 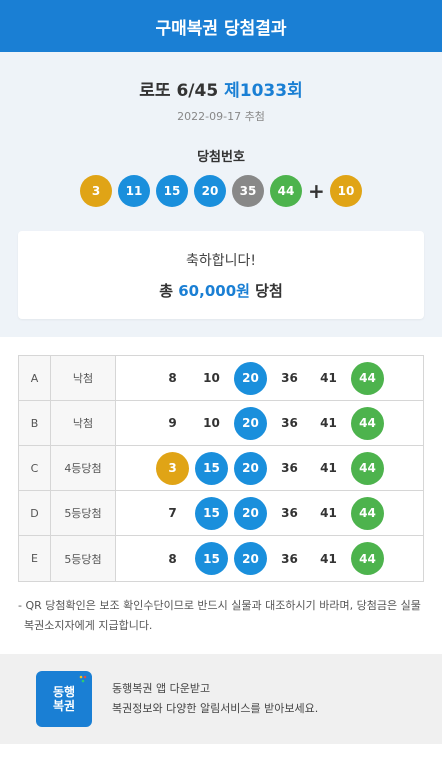 I want to click on winning-ball: 35, so click(x=248, y=191).